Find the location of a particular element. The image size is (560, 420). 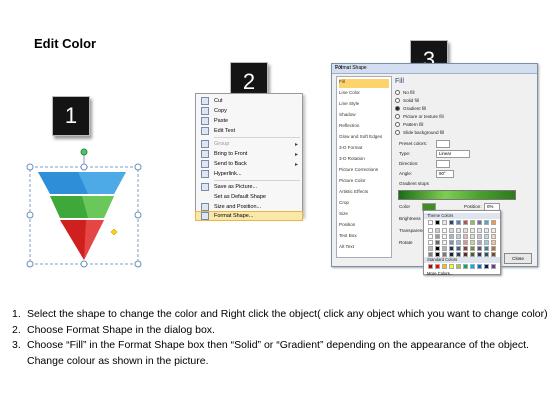

close-button: Close is located at coordinates (518, 258).